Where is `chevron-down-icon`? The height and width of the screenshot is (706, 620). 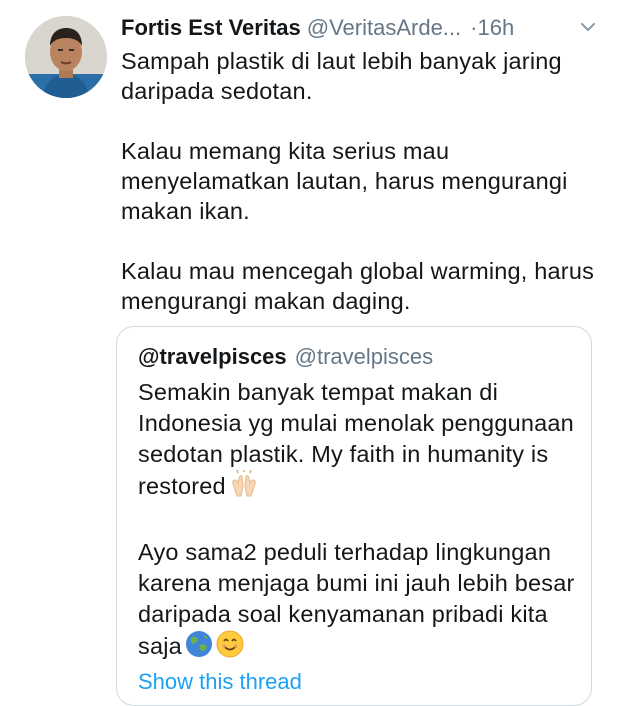 chevron-down-icon is located at coordinates (588, 27).